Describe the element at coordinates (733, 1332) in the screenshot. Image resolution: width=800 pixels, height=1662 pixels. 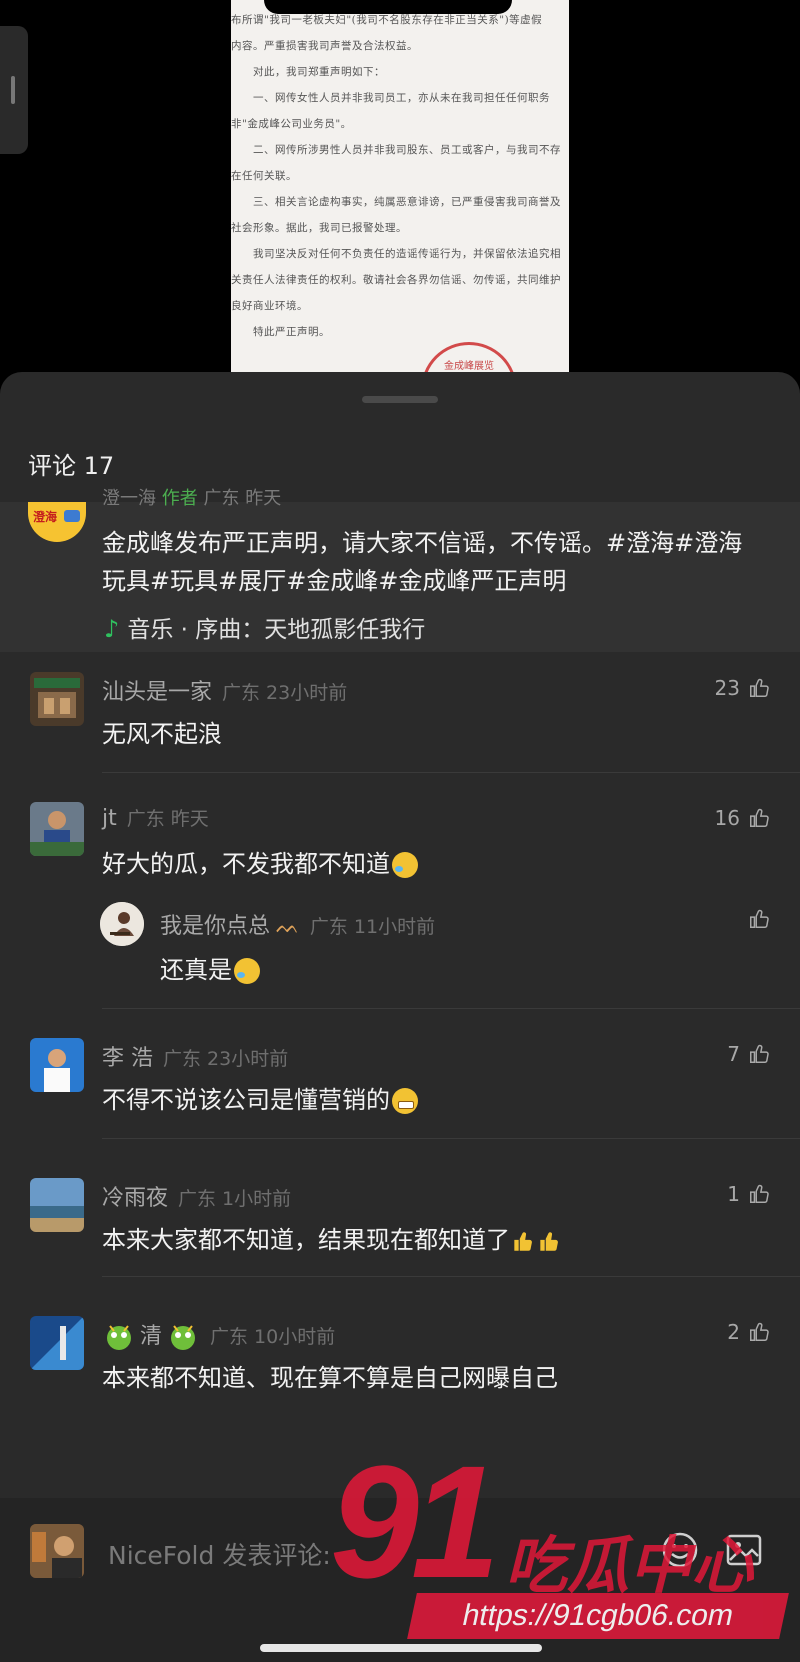
I see `like-count: 2` at that location.